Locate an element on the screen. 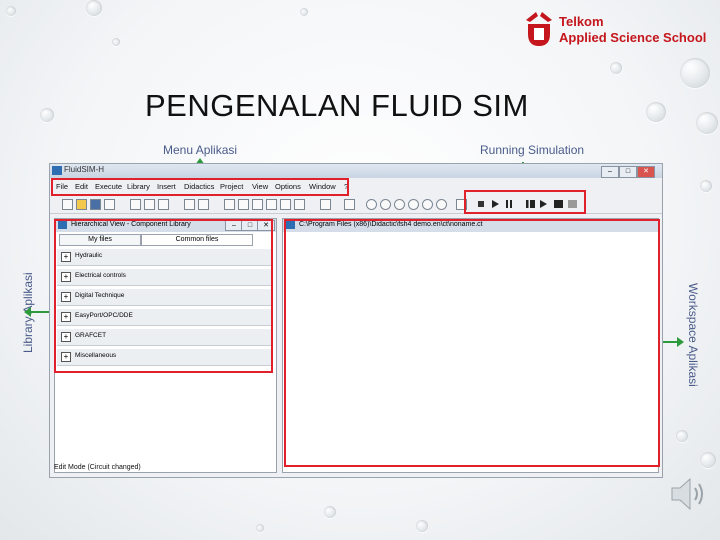 The width and height of the screenshot is (720, 540). zoom-window-icon is located at coordinates (399, 204).